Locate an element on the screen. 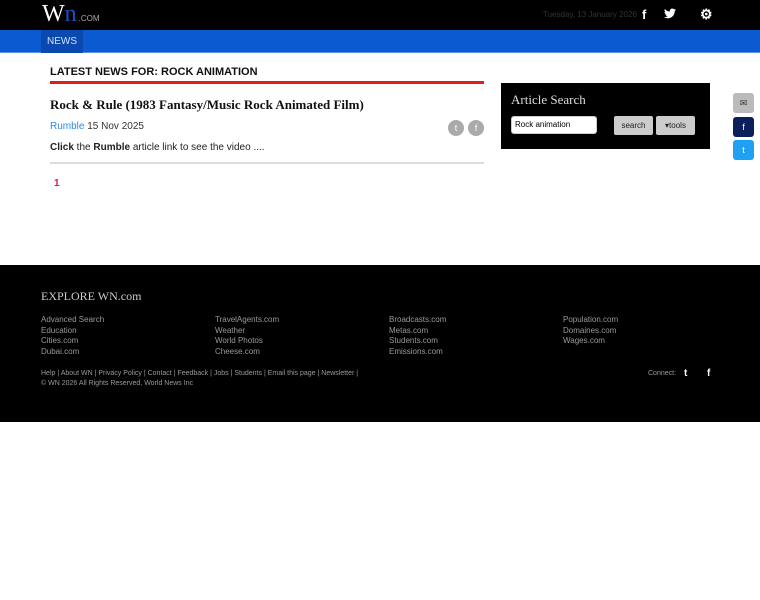 This screenshot has width=760, height=600. article-date: 15 Nov 2025 is located at coordinates (115, 126).